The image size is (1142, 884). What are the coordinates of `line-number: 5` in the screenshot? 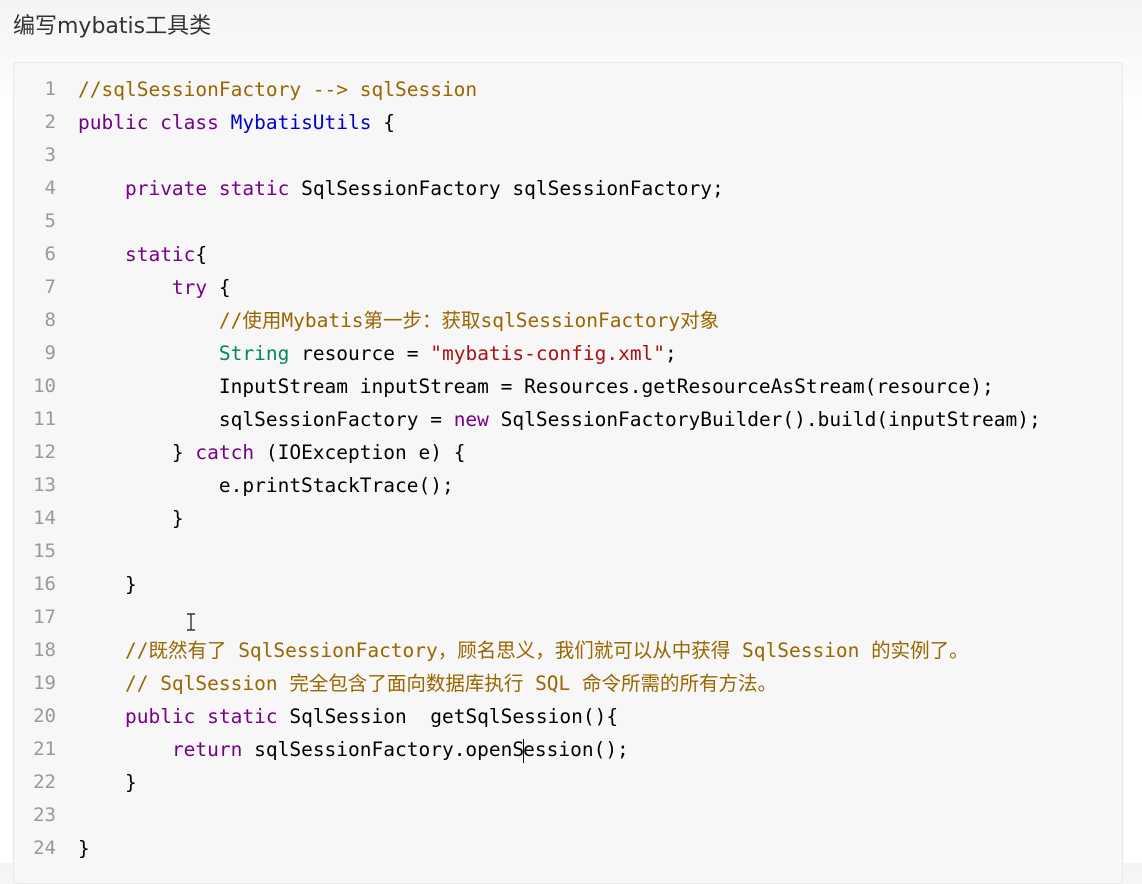 It's located at (50, 221).